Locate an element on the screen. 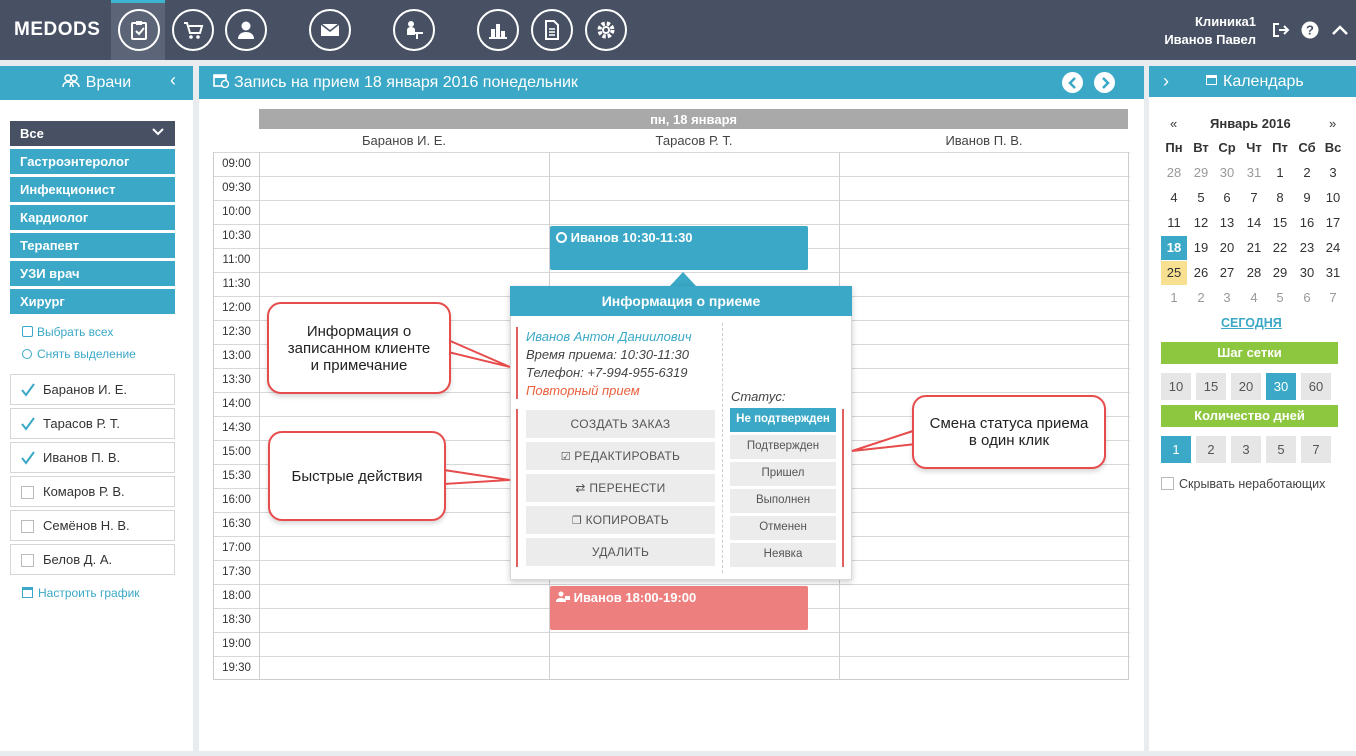 This screenshot has width=1356, height=756. status-button-cancelled: Отменен is located at coordinates (783, 528).